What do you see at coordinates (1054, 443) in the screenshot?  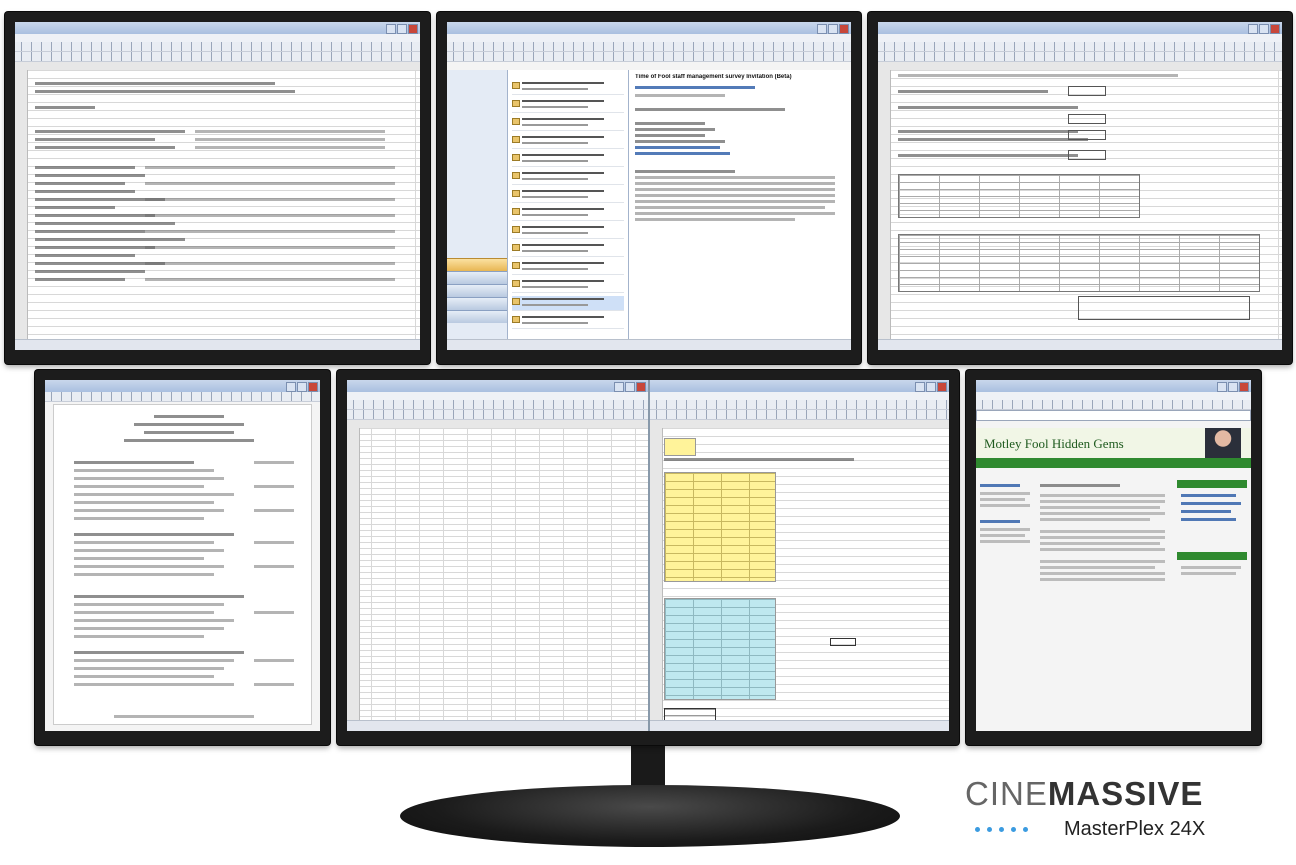 I see `site-title: Motley Fool Hidden Gems` at bounding box center [1054, 443].